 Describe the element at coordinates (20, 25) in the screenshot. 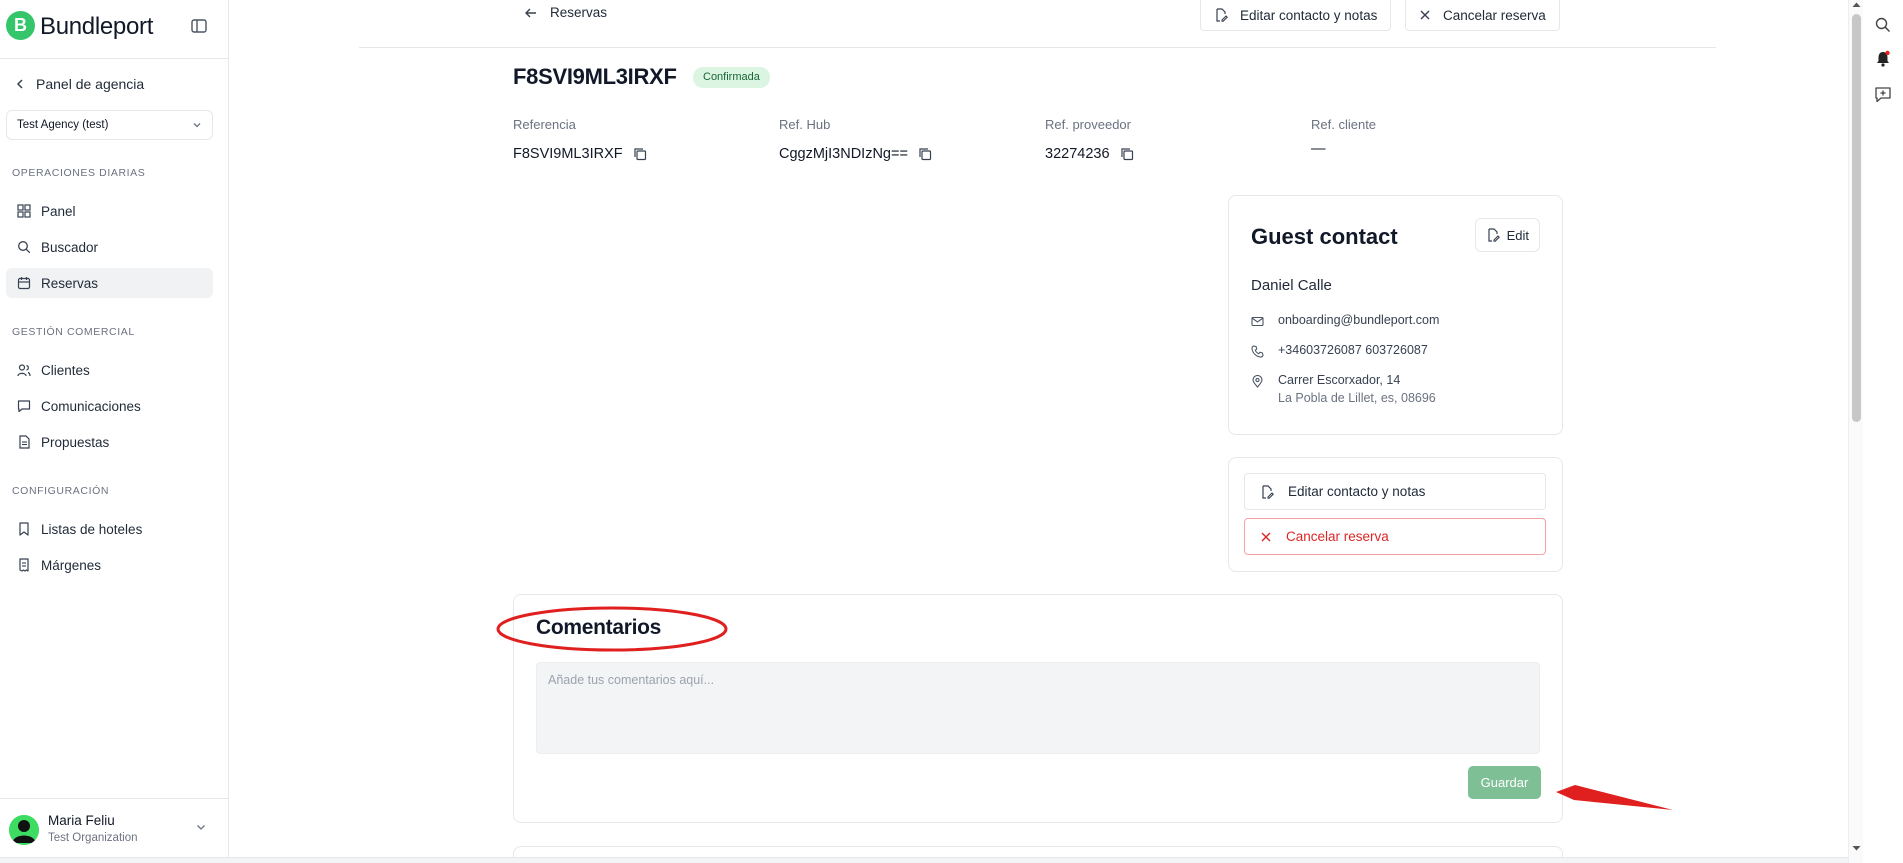

I see `logo-icon: B` at that location.